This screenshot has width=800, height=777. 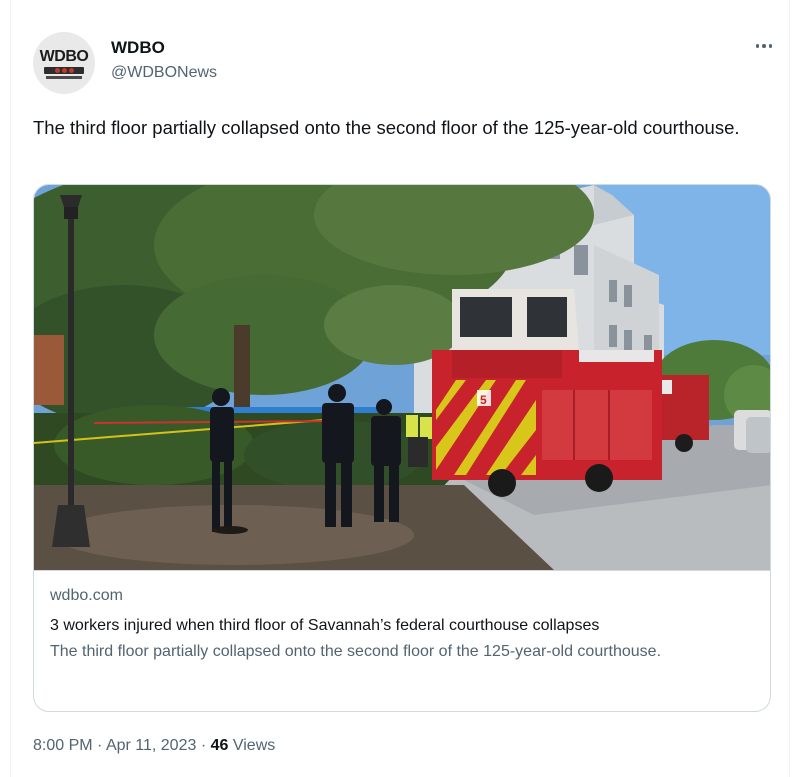 What do you see at coordinates (138, 48) in the screenshot?
I see `display-name: WDBO` at bounding box center [138, 48].